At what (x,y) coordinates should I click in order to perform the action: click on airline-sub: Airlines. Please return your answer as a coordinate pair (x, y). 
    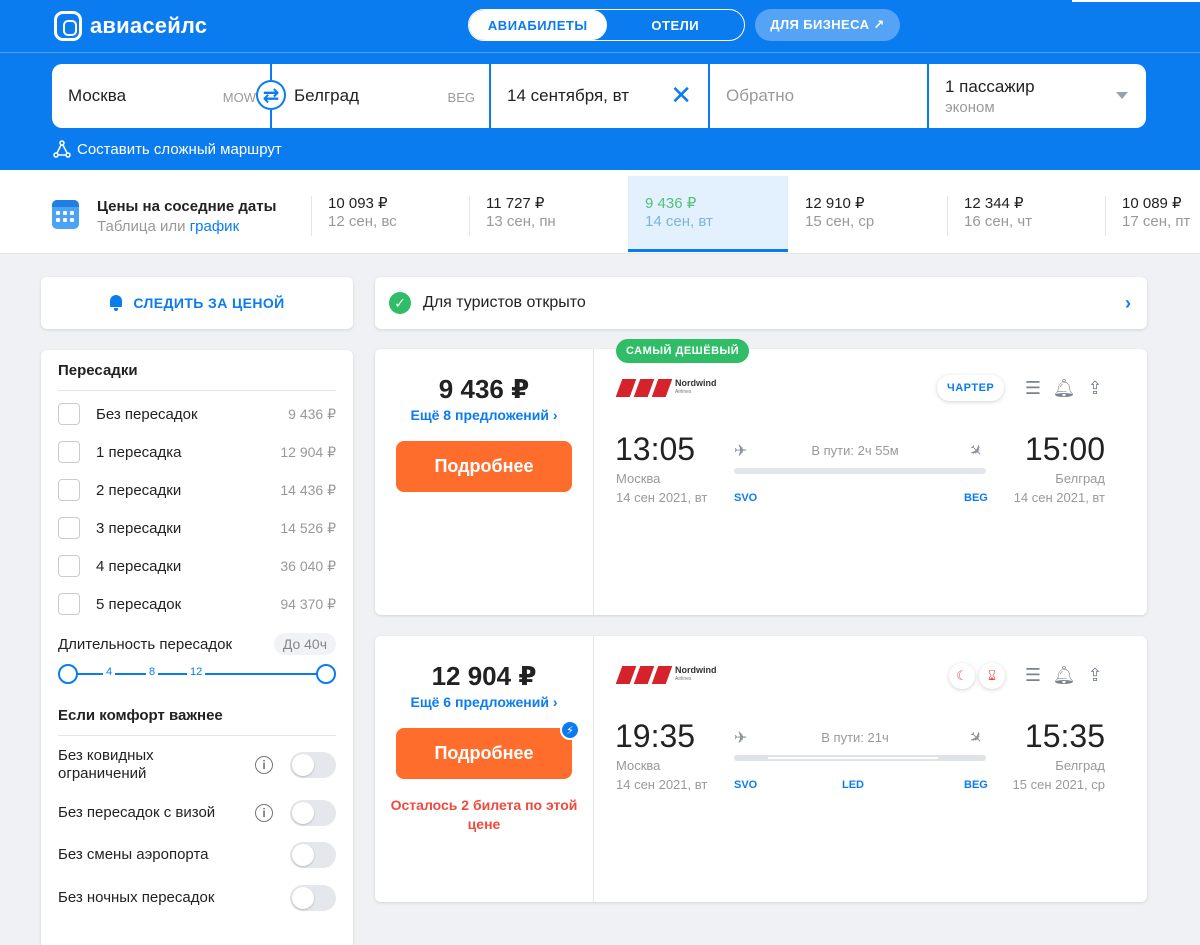
    Looking at the image, I should click on (683, 392).